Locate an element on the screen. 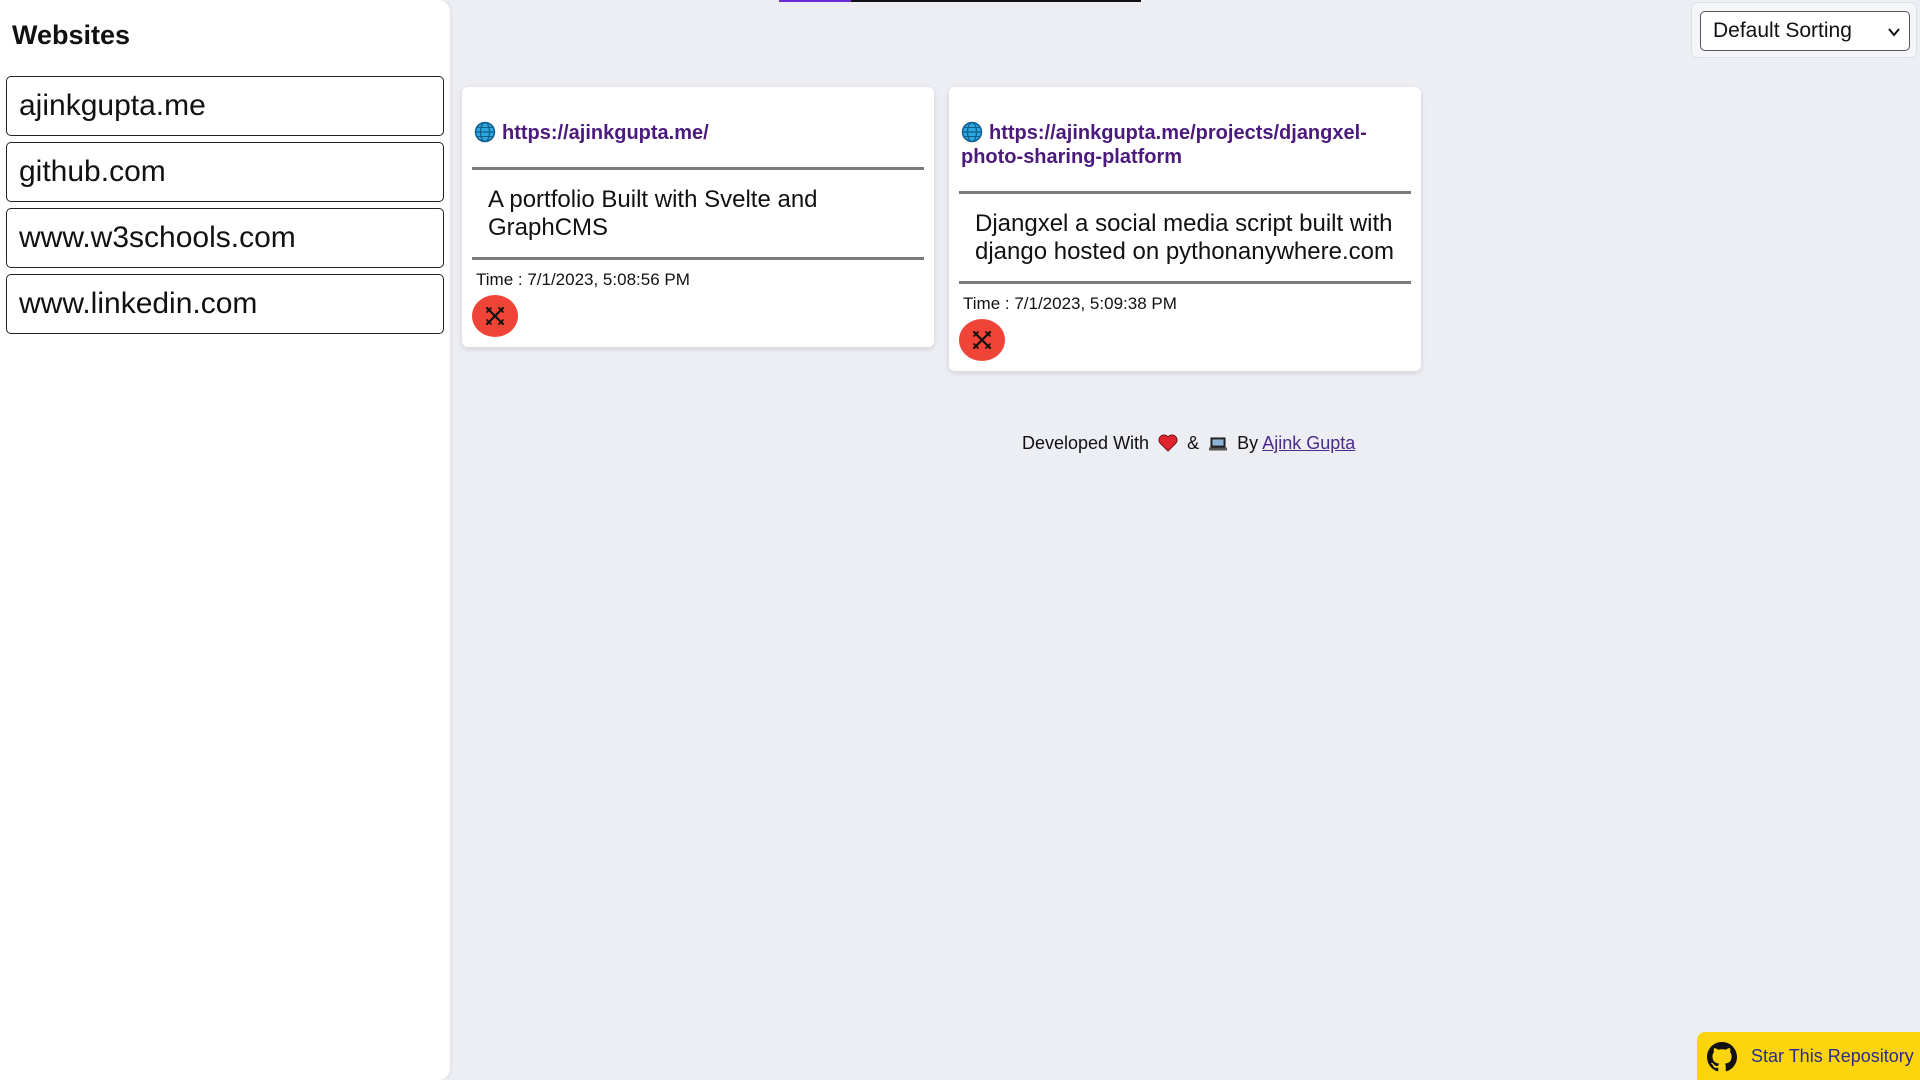  card-url: https://ajinkgupta.me/ is located at coordinates (605, 133).